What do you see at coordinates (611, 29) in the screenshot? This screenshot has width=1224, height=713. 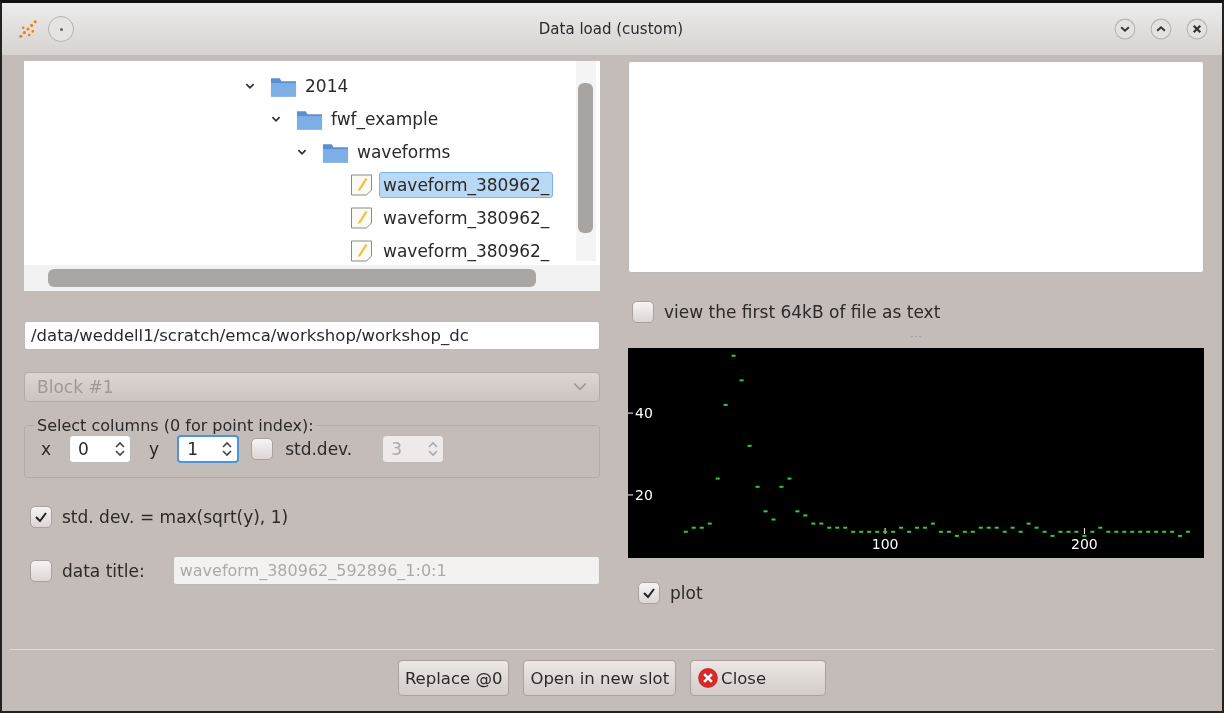 I see `window-title: Data load (custom)` at bounding box center [611, 29].